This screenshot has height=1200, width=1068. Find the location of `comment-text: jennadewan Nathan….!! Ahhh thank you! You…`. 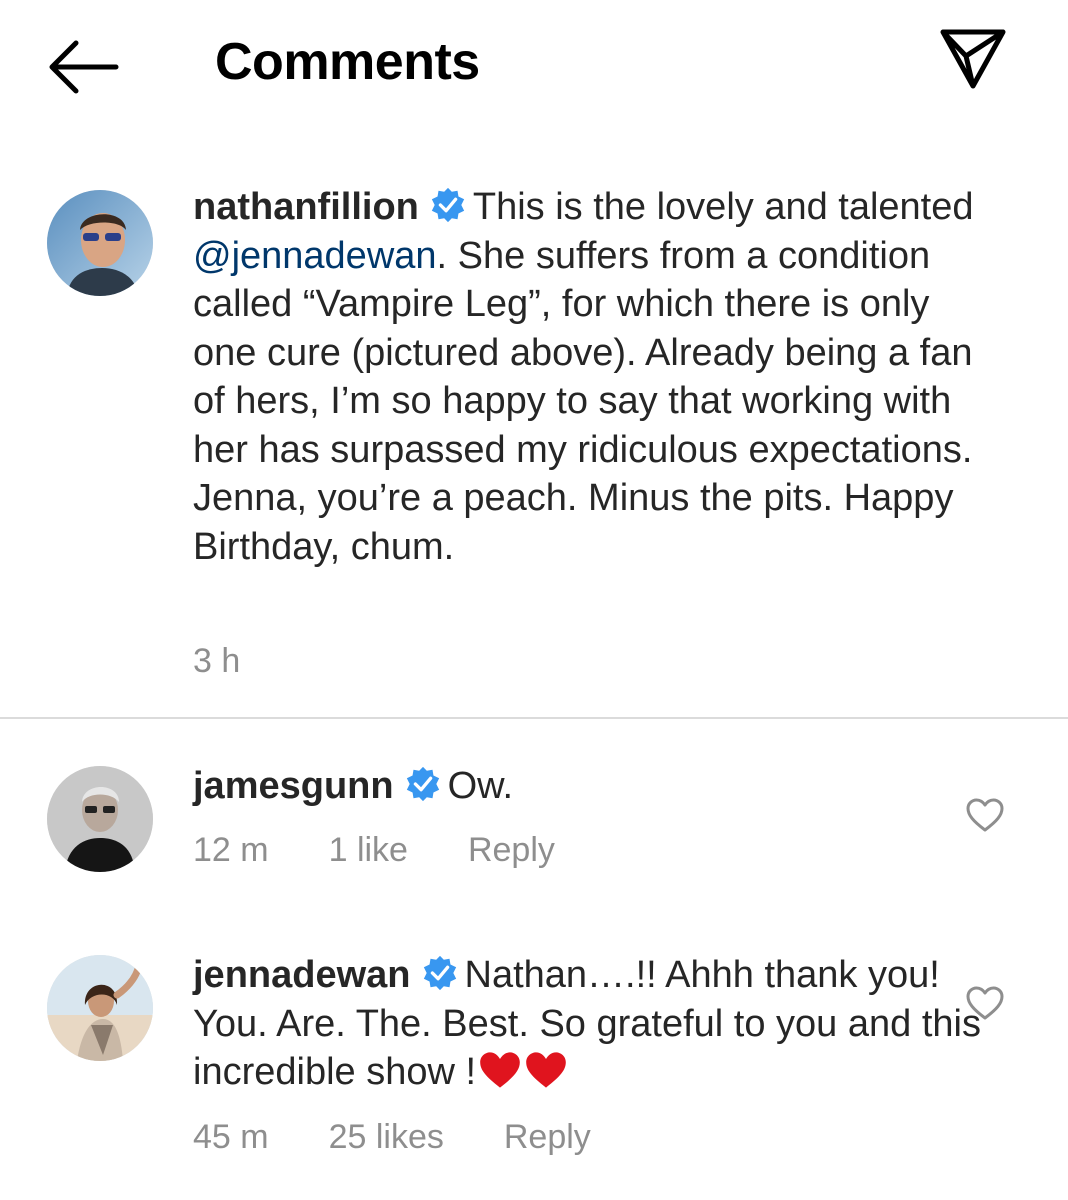

comment-text: jennadewan Nathan….!! Ahhh thank you! You… is located at coordinates (593, 1024).